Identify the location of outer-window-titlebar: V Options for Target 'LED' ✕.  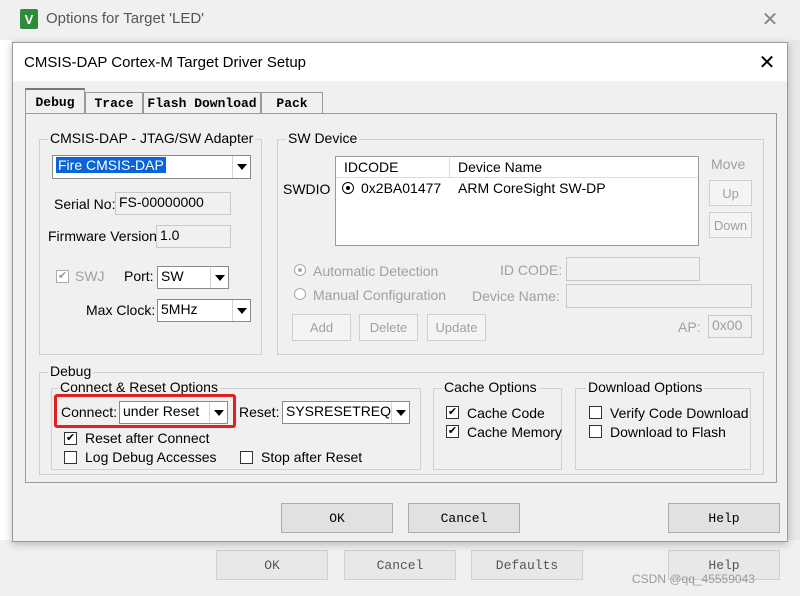
(400, 20).